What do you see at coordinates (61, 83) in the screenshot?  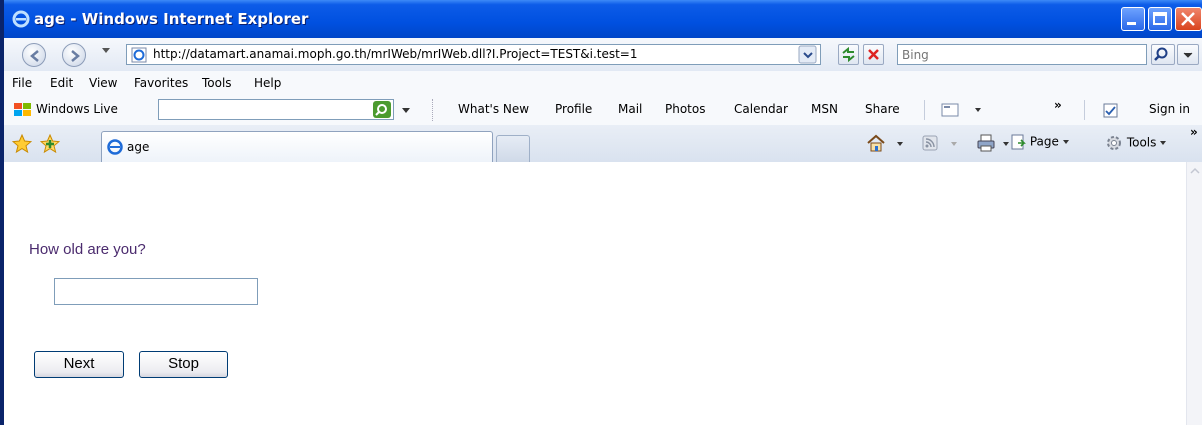 I see `menu-edit: Edit` at bounding box center [61, 83].